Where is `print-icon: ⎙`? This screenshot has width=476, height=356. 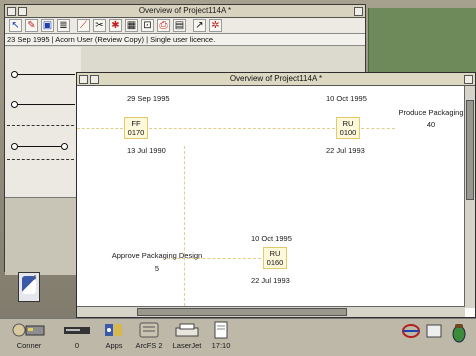
print-icon: ⎙ is located at coordinates (163, 25).